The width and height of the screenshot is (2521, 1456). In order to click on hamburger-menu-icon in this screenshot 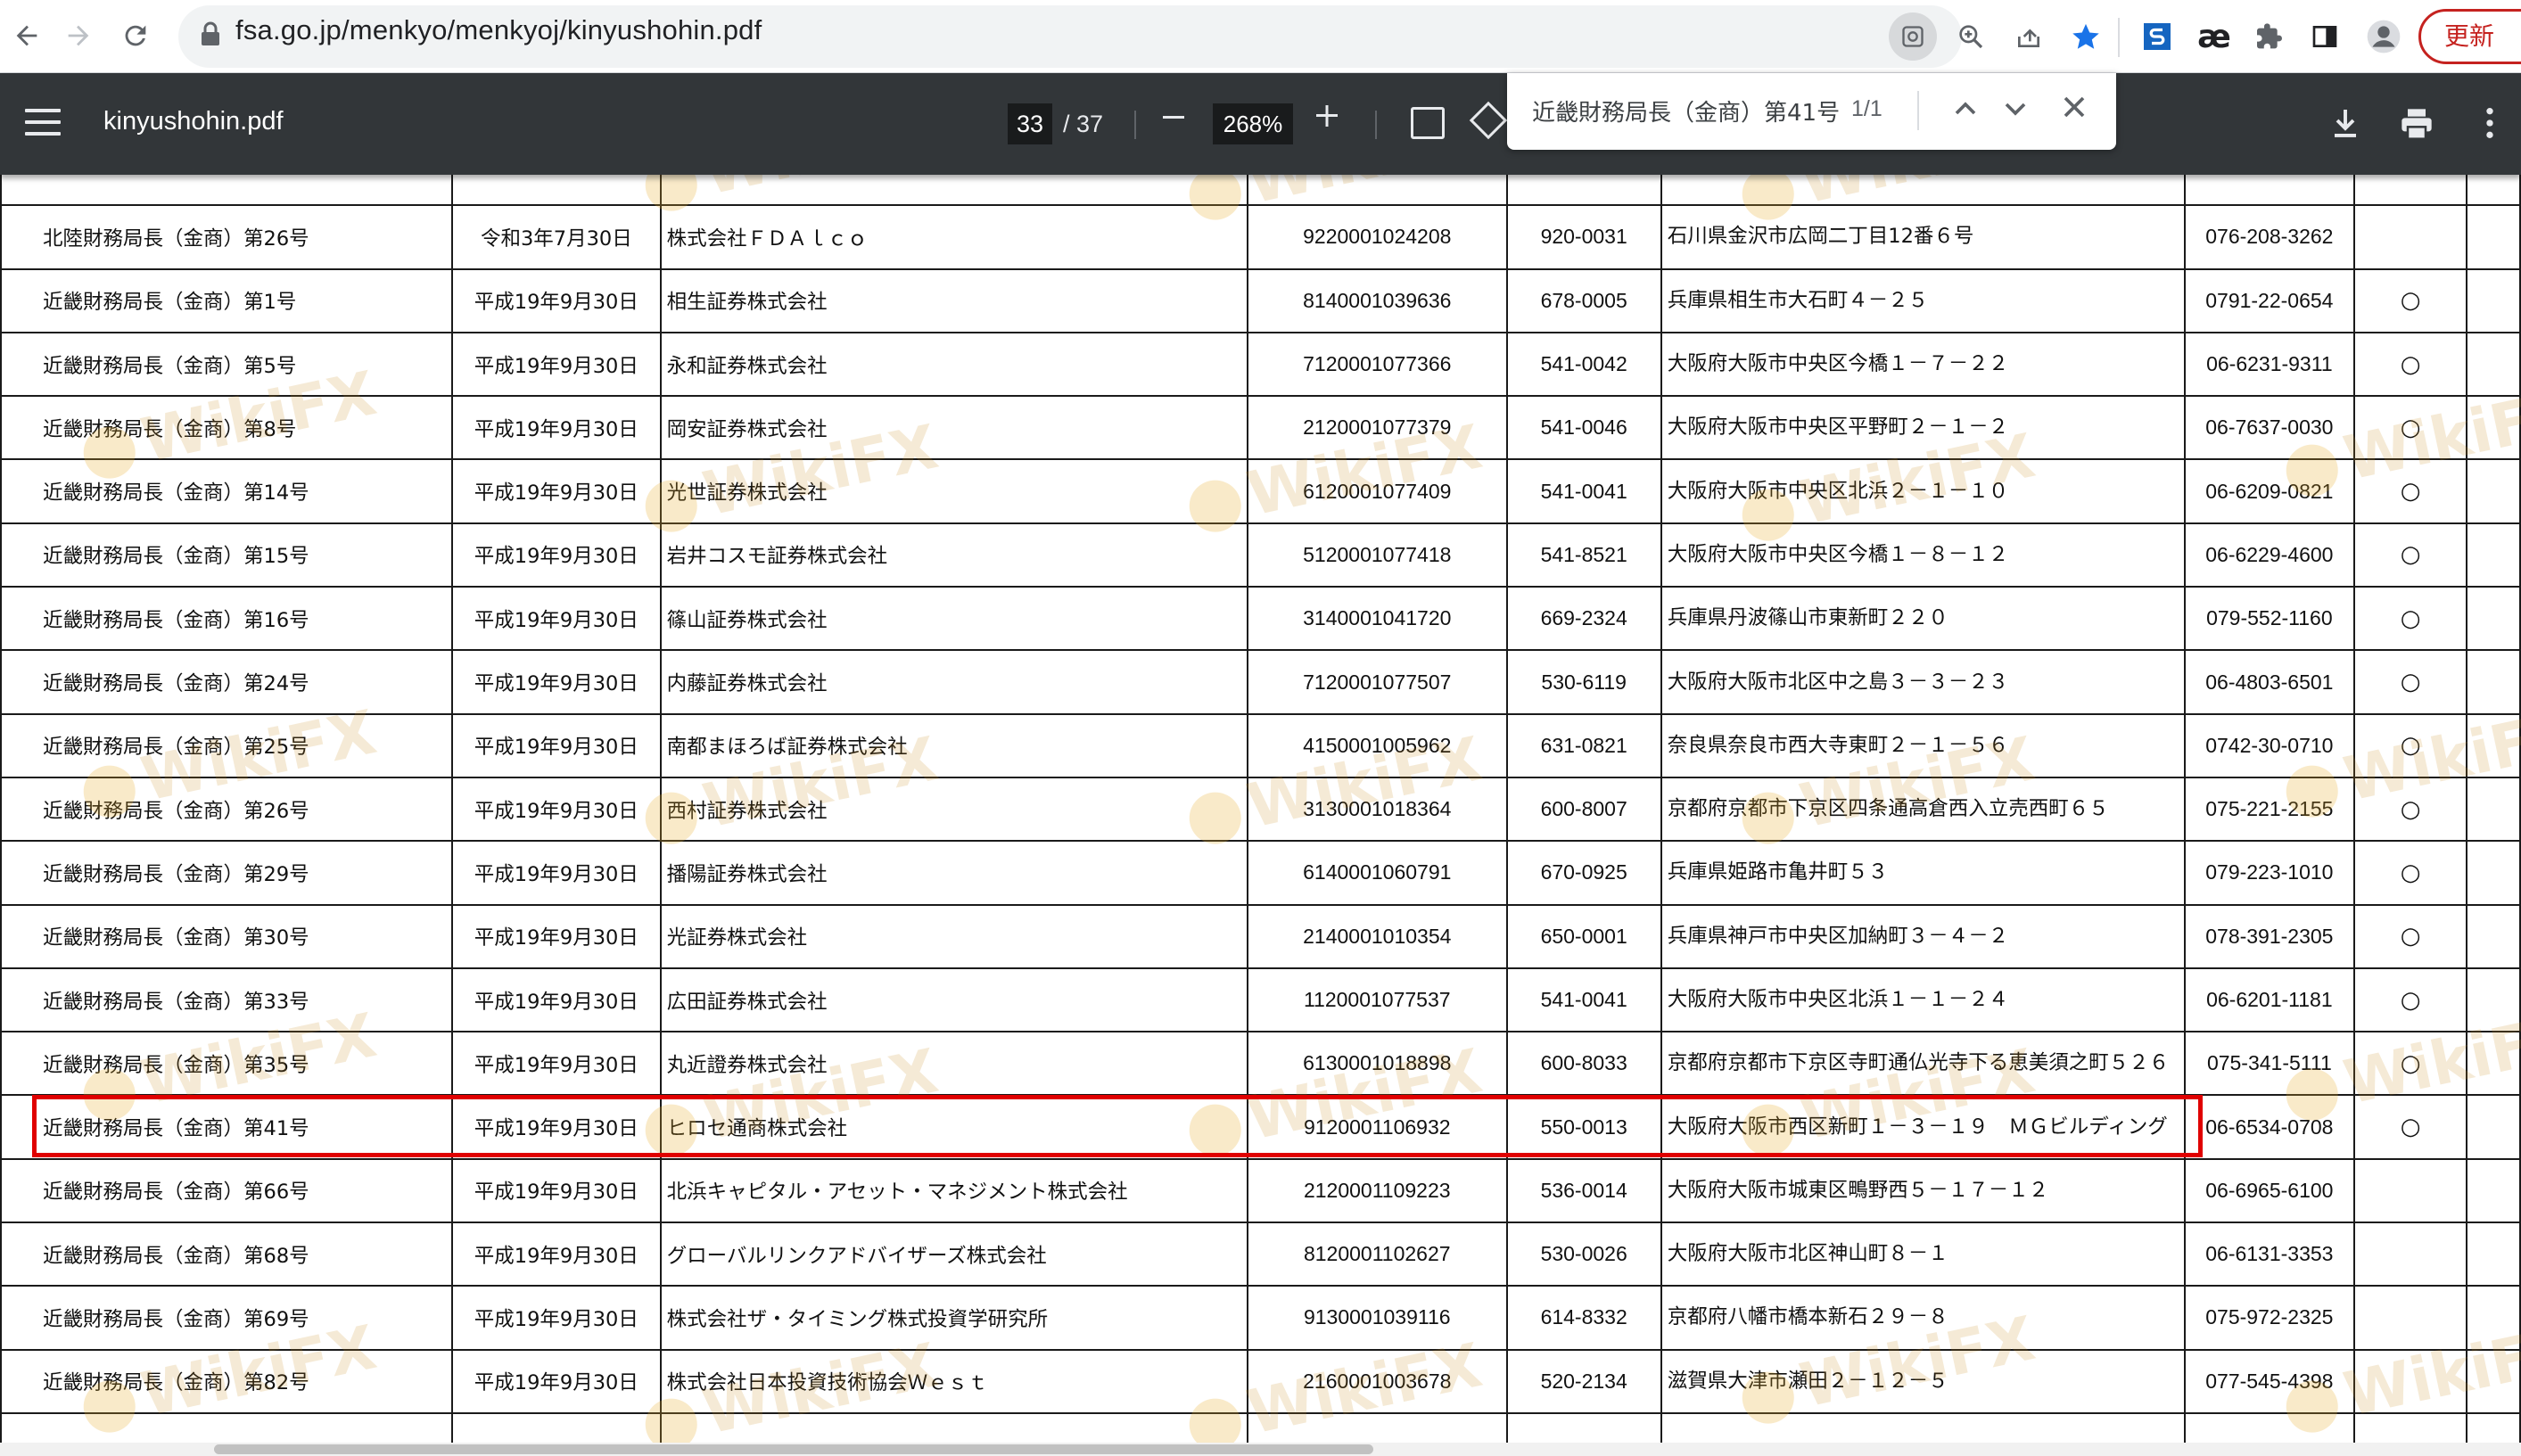, I will do `click(43, 124)`.